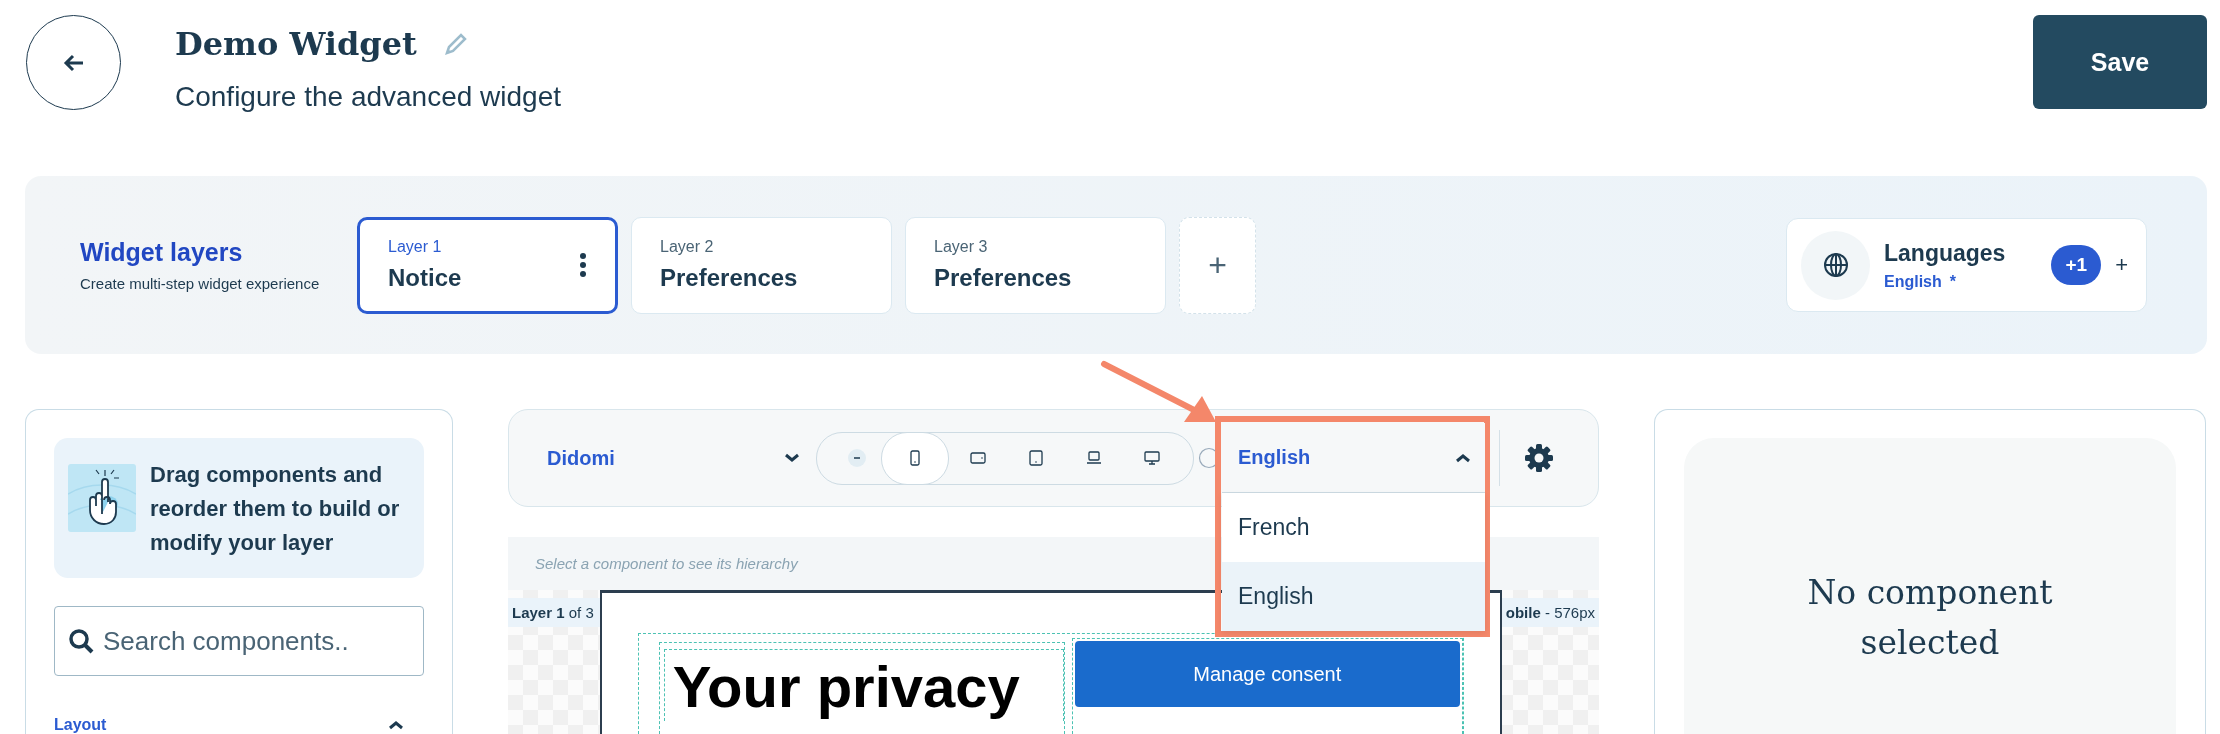 The image size is (2220, 734). I want to click on layer-name: Notice, so click(425, 278).